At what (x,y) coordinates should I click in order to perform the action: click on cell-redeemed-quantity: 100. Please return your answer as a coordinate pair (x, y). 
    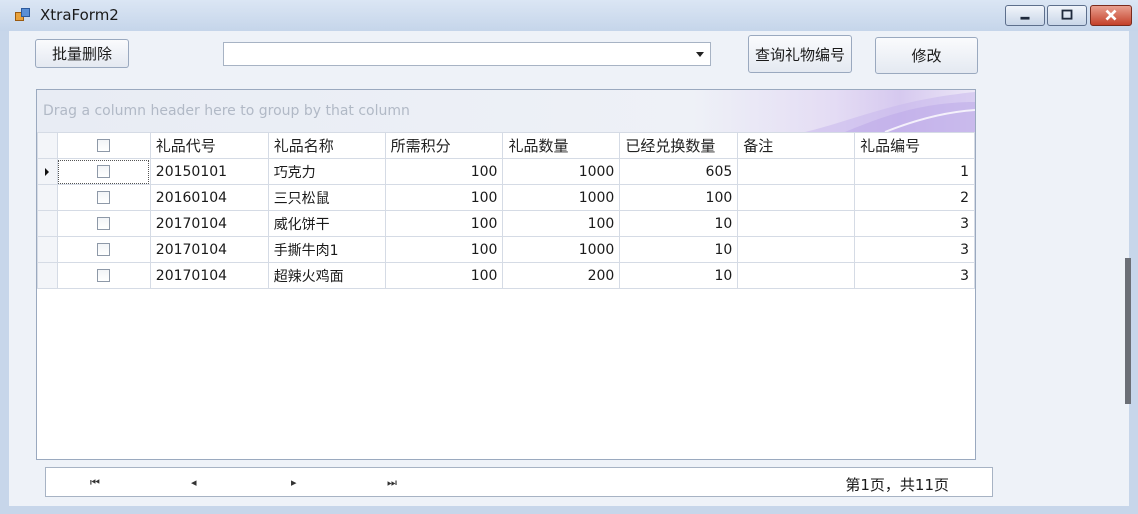
    Looking at the image, I should click on (679, 197).